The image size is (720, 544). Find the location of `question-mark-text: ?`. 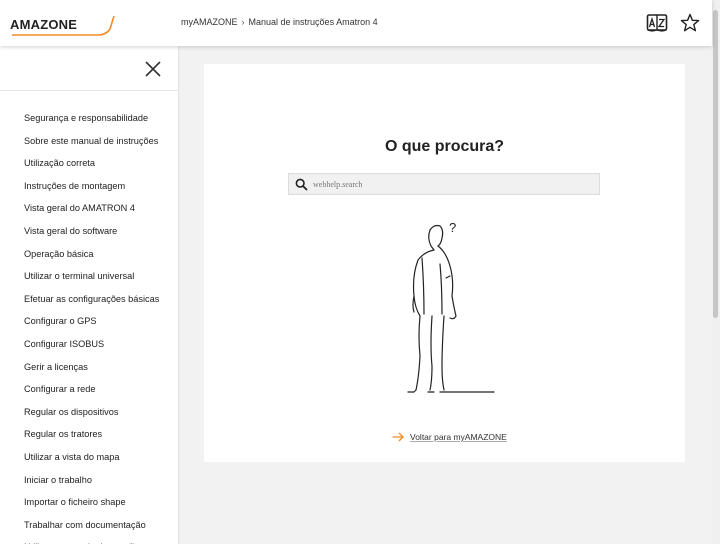

question-mark-text: ? is located at coordinates (452, 227).